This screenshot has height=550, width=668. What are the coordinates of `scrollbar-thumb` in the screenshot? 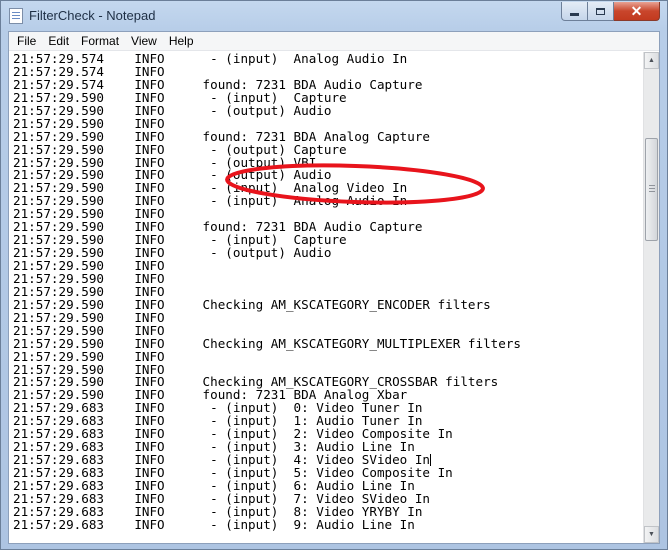 It's located at (651, 189).